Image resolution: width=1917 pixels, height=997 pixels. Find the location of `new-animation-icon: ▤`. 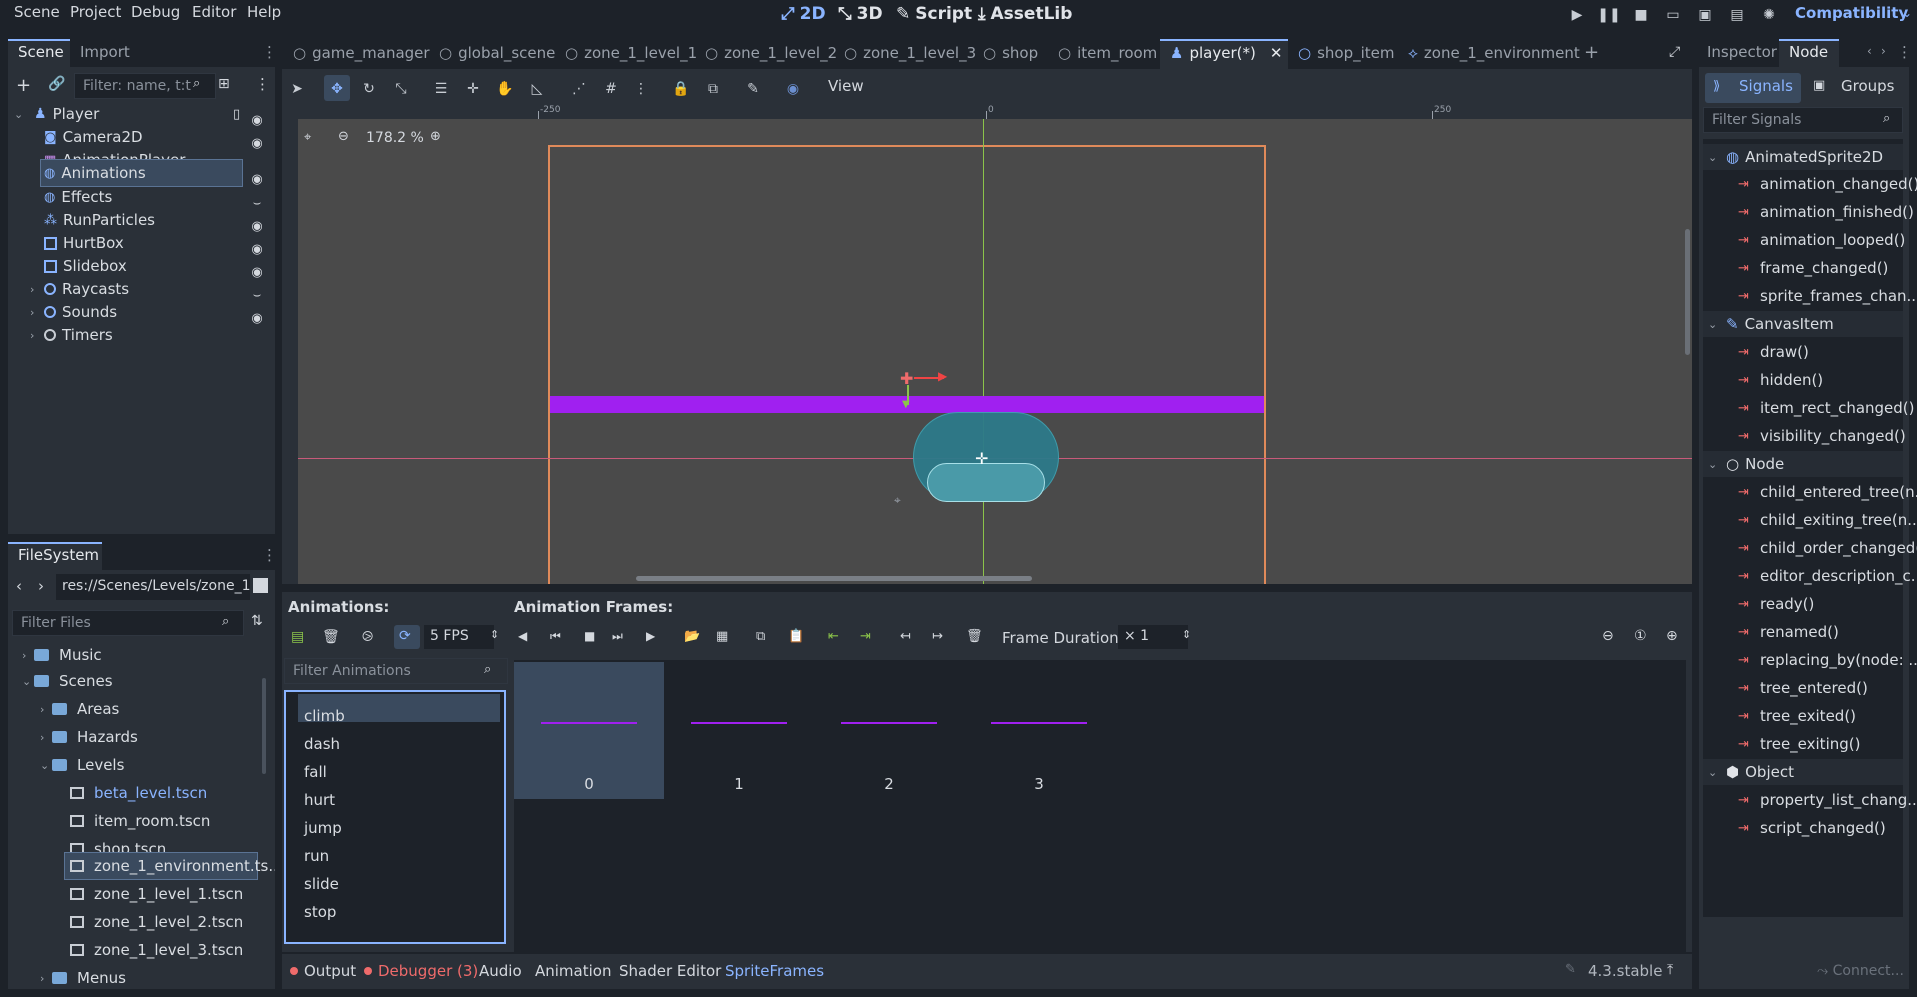

new-animation-icon: ▤ is located at coordinates (297, 637).